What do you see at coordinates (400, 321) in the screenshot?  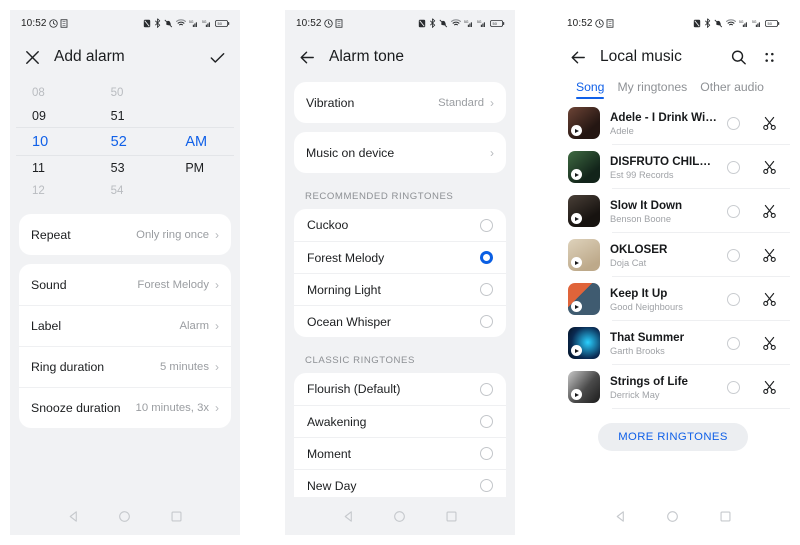 I see `ringtone-row-ocean-whisper: Ocean Whisper` at bounding box center [400, 321].